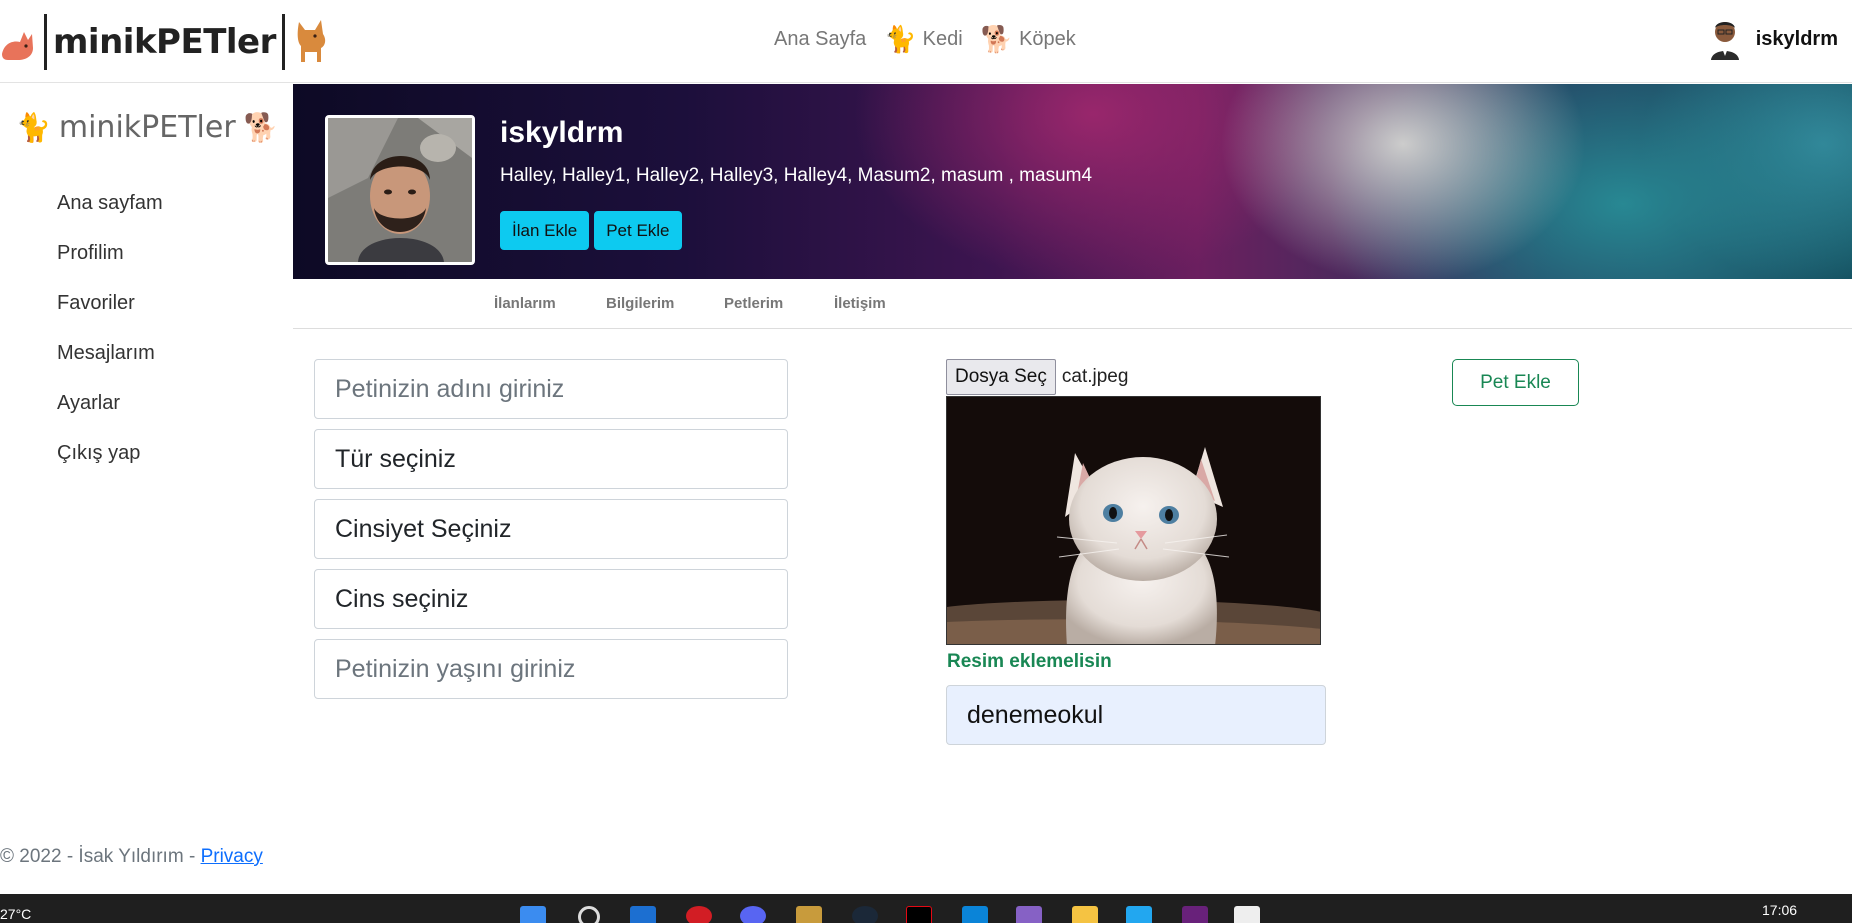 The width and height of the screenshot is (1852, 923). What do you see at coordinates (1047, 38) in the screenshot?
I see `nav-link-dog-label: Köpek` at bounding box center [1047, 38].